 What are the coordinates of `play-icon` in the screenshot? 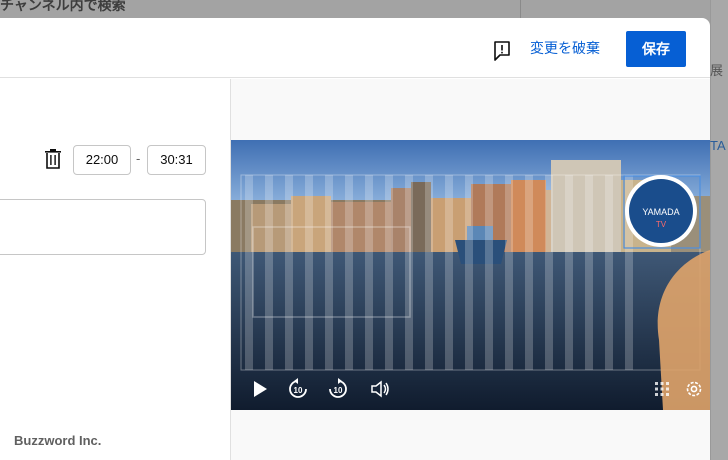 It's located at (260, 389).